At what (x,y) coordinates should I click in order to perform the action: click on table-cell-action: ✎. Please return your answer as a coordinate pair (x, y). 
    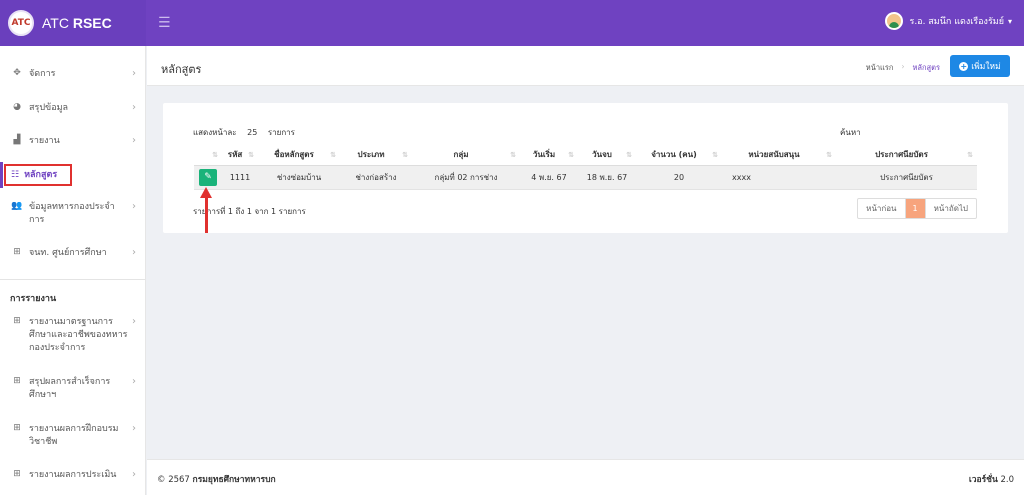
    Looking at the image, I should click on (208, 177).